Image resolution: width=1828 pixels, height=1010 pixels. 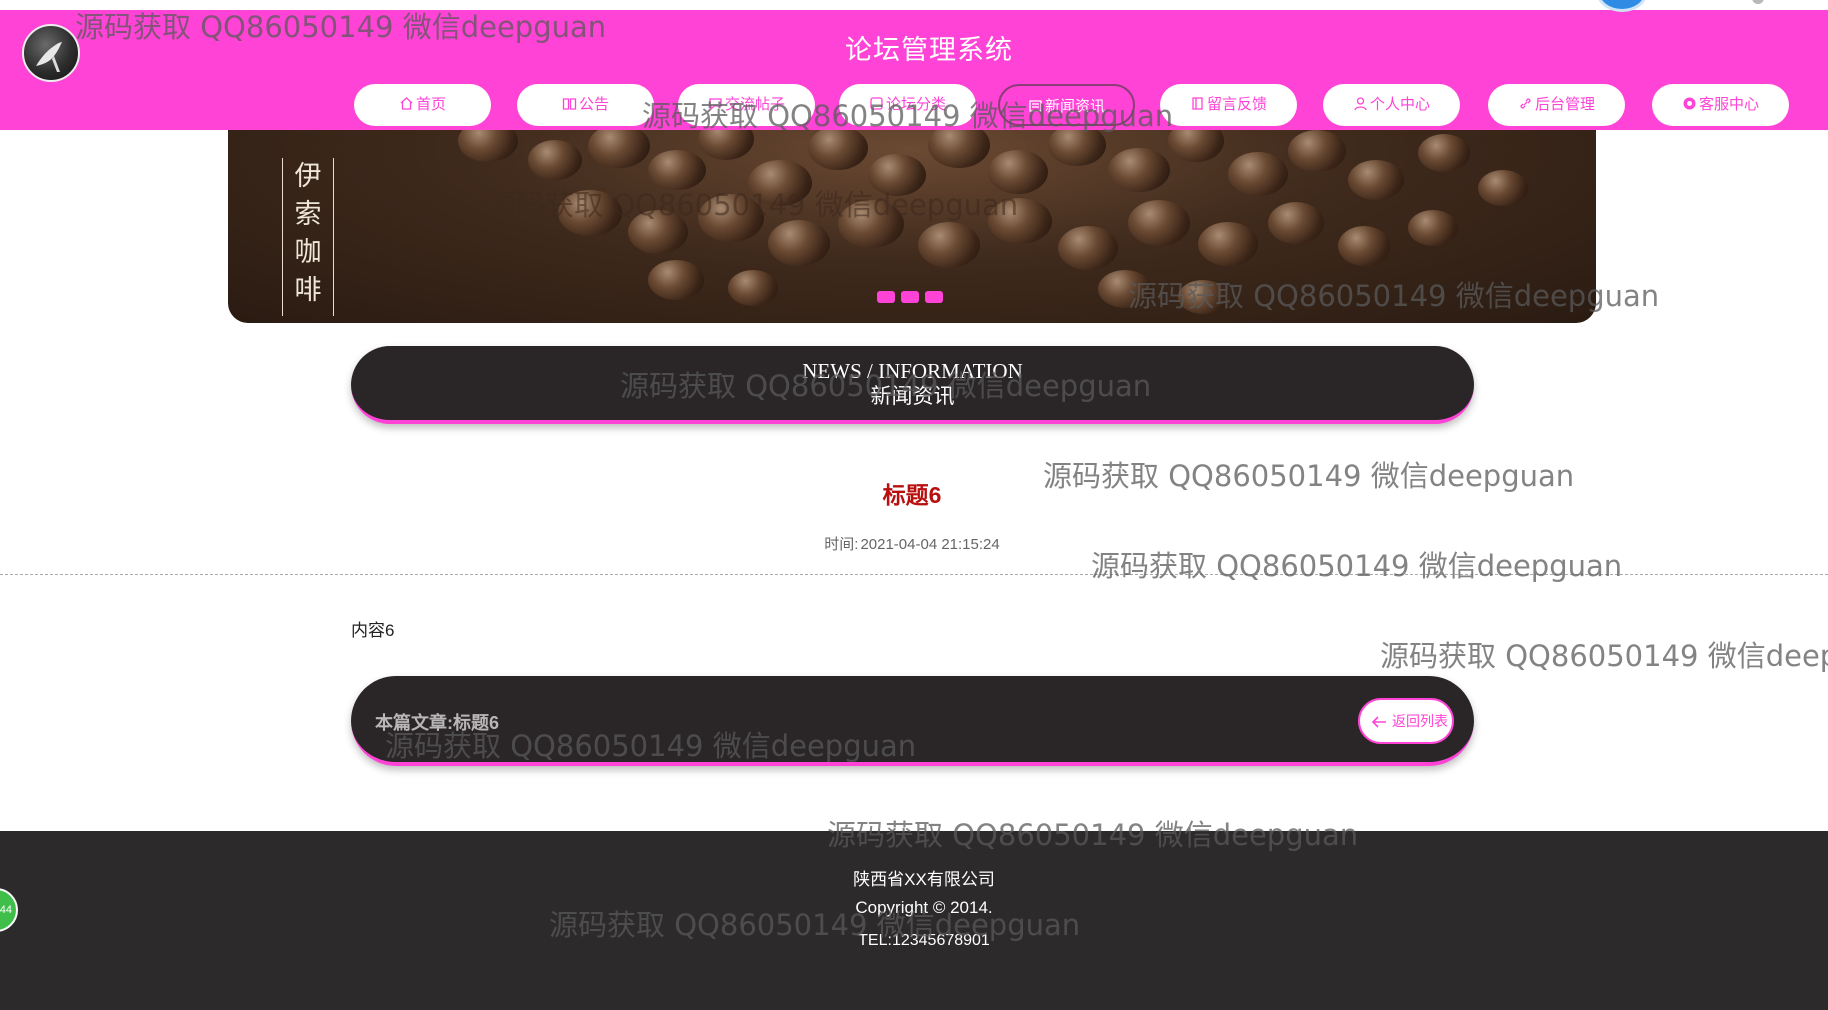 I want to click on banner-char: 伊, so click(x=308, y=176).